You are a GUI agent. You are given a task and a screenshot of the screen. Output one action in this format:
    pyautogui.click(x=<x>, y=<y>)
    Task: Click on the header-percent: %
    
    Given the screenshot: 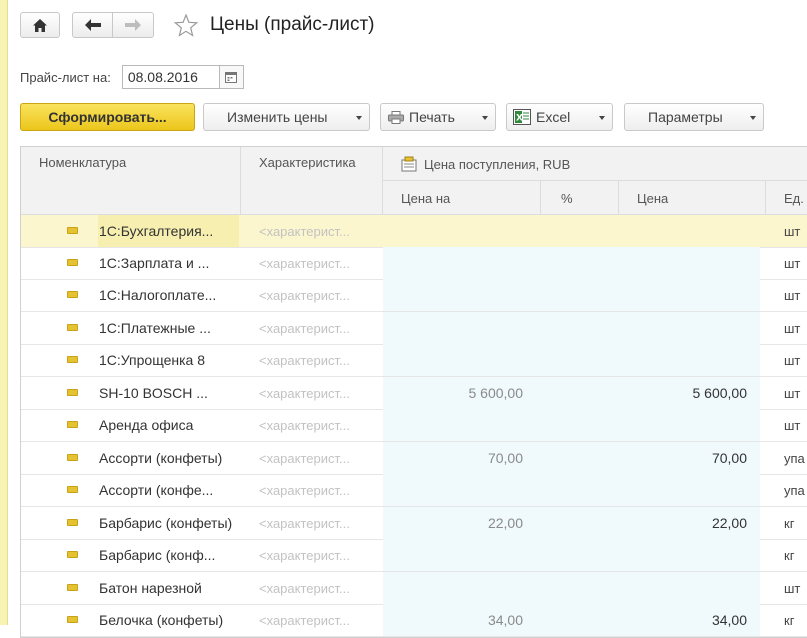 What is the action you would take?
    pyautogui.click(x=580, y=198)
    